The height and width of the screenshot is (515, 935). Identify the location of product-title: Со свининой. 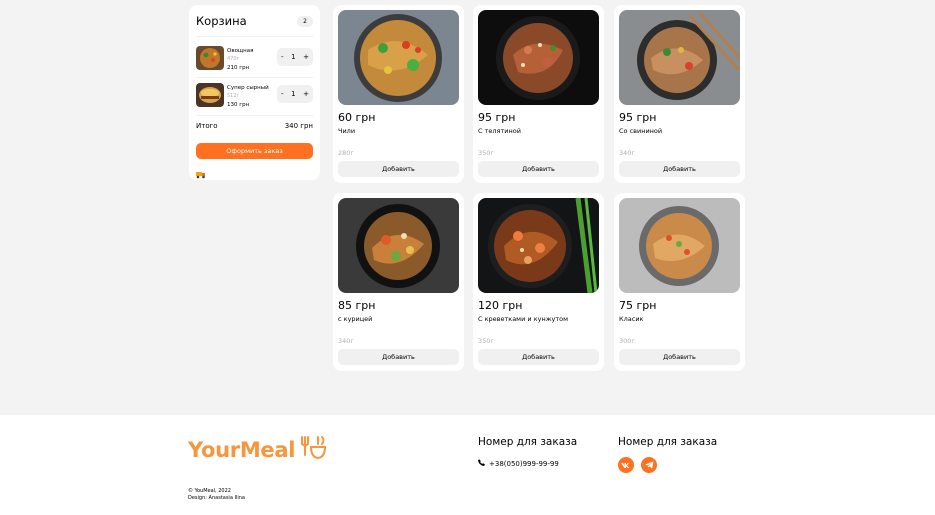
(641, 131).